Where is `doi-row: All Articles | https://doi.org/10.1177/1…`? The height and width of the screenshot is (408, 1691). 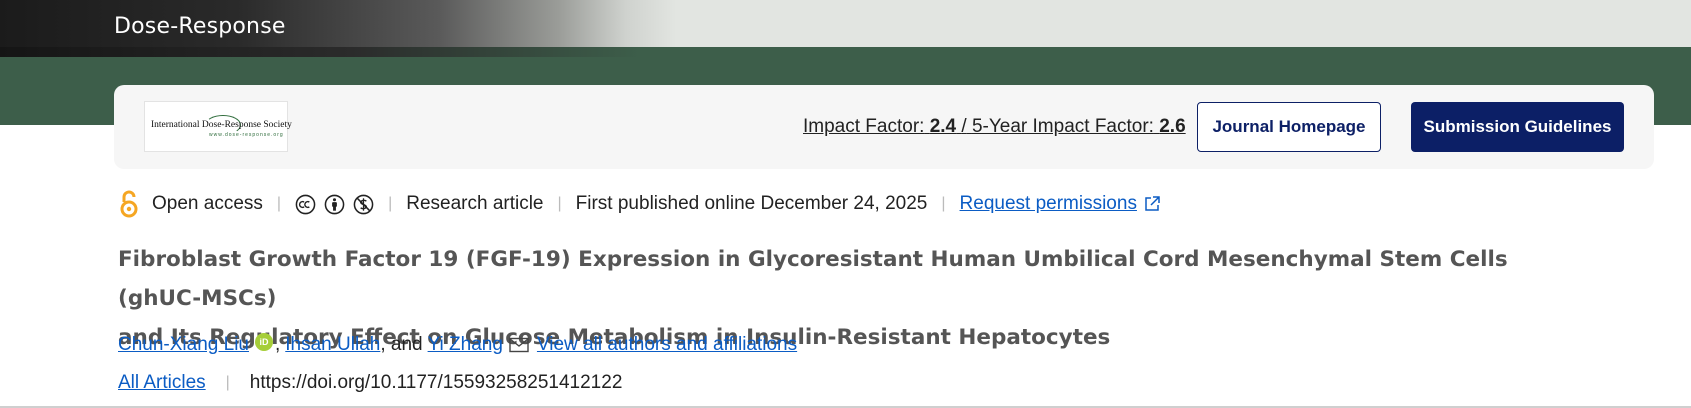 doi-row: All Articles | https://doi.org/10.1177/1… is located at coordinates (370, 383).